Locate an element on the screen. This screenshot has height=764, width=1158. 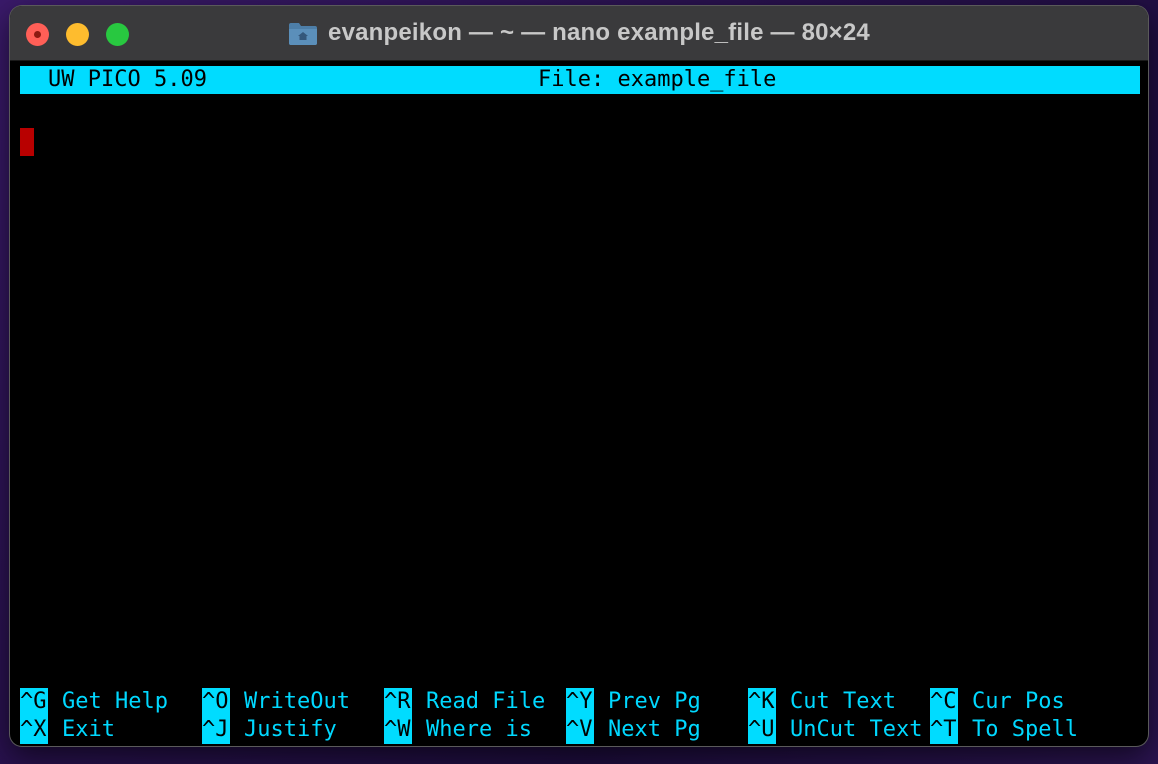
shortcut-key: ^W is located at coordinates (398, 730).